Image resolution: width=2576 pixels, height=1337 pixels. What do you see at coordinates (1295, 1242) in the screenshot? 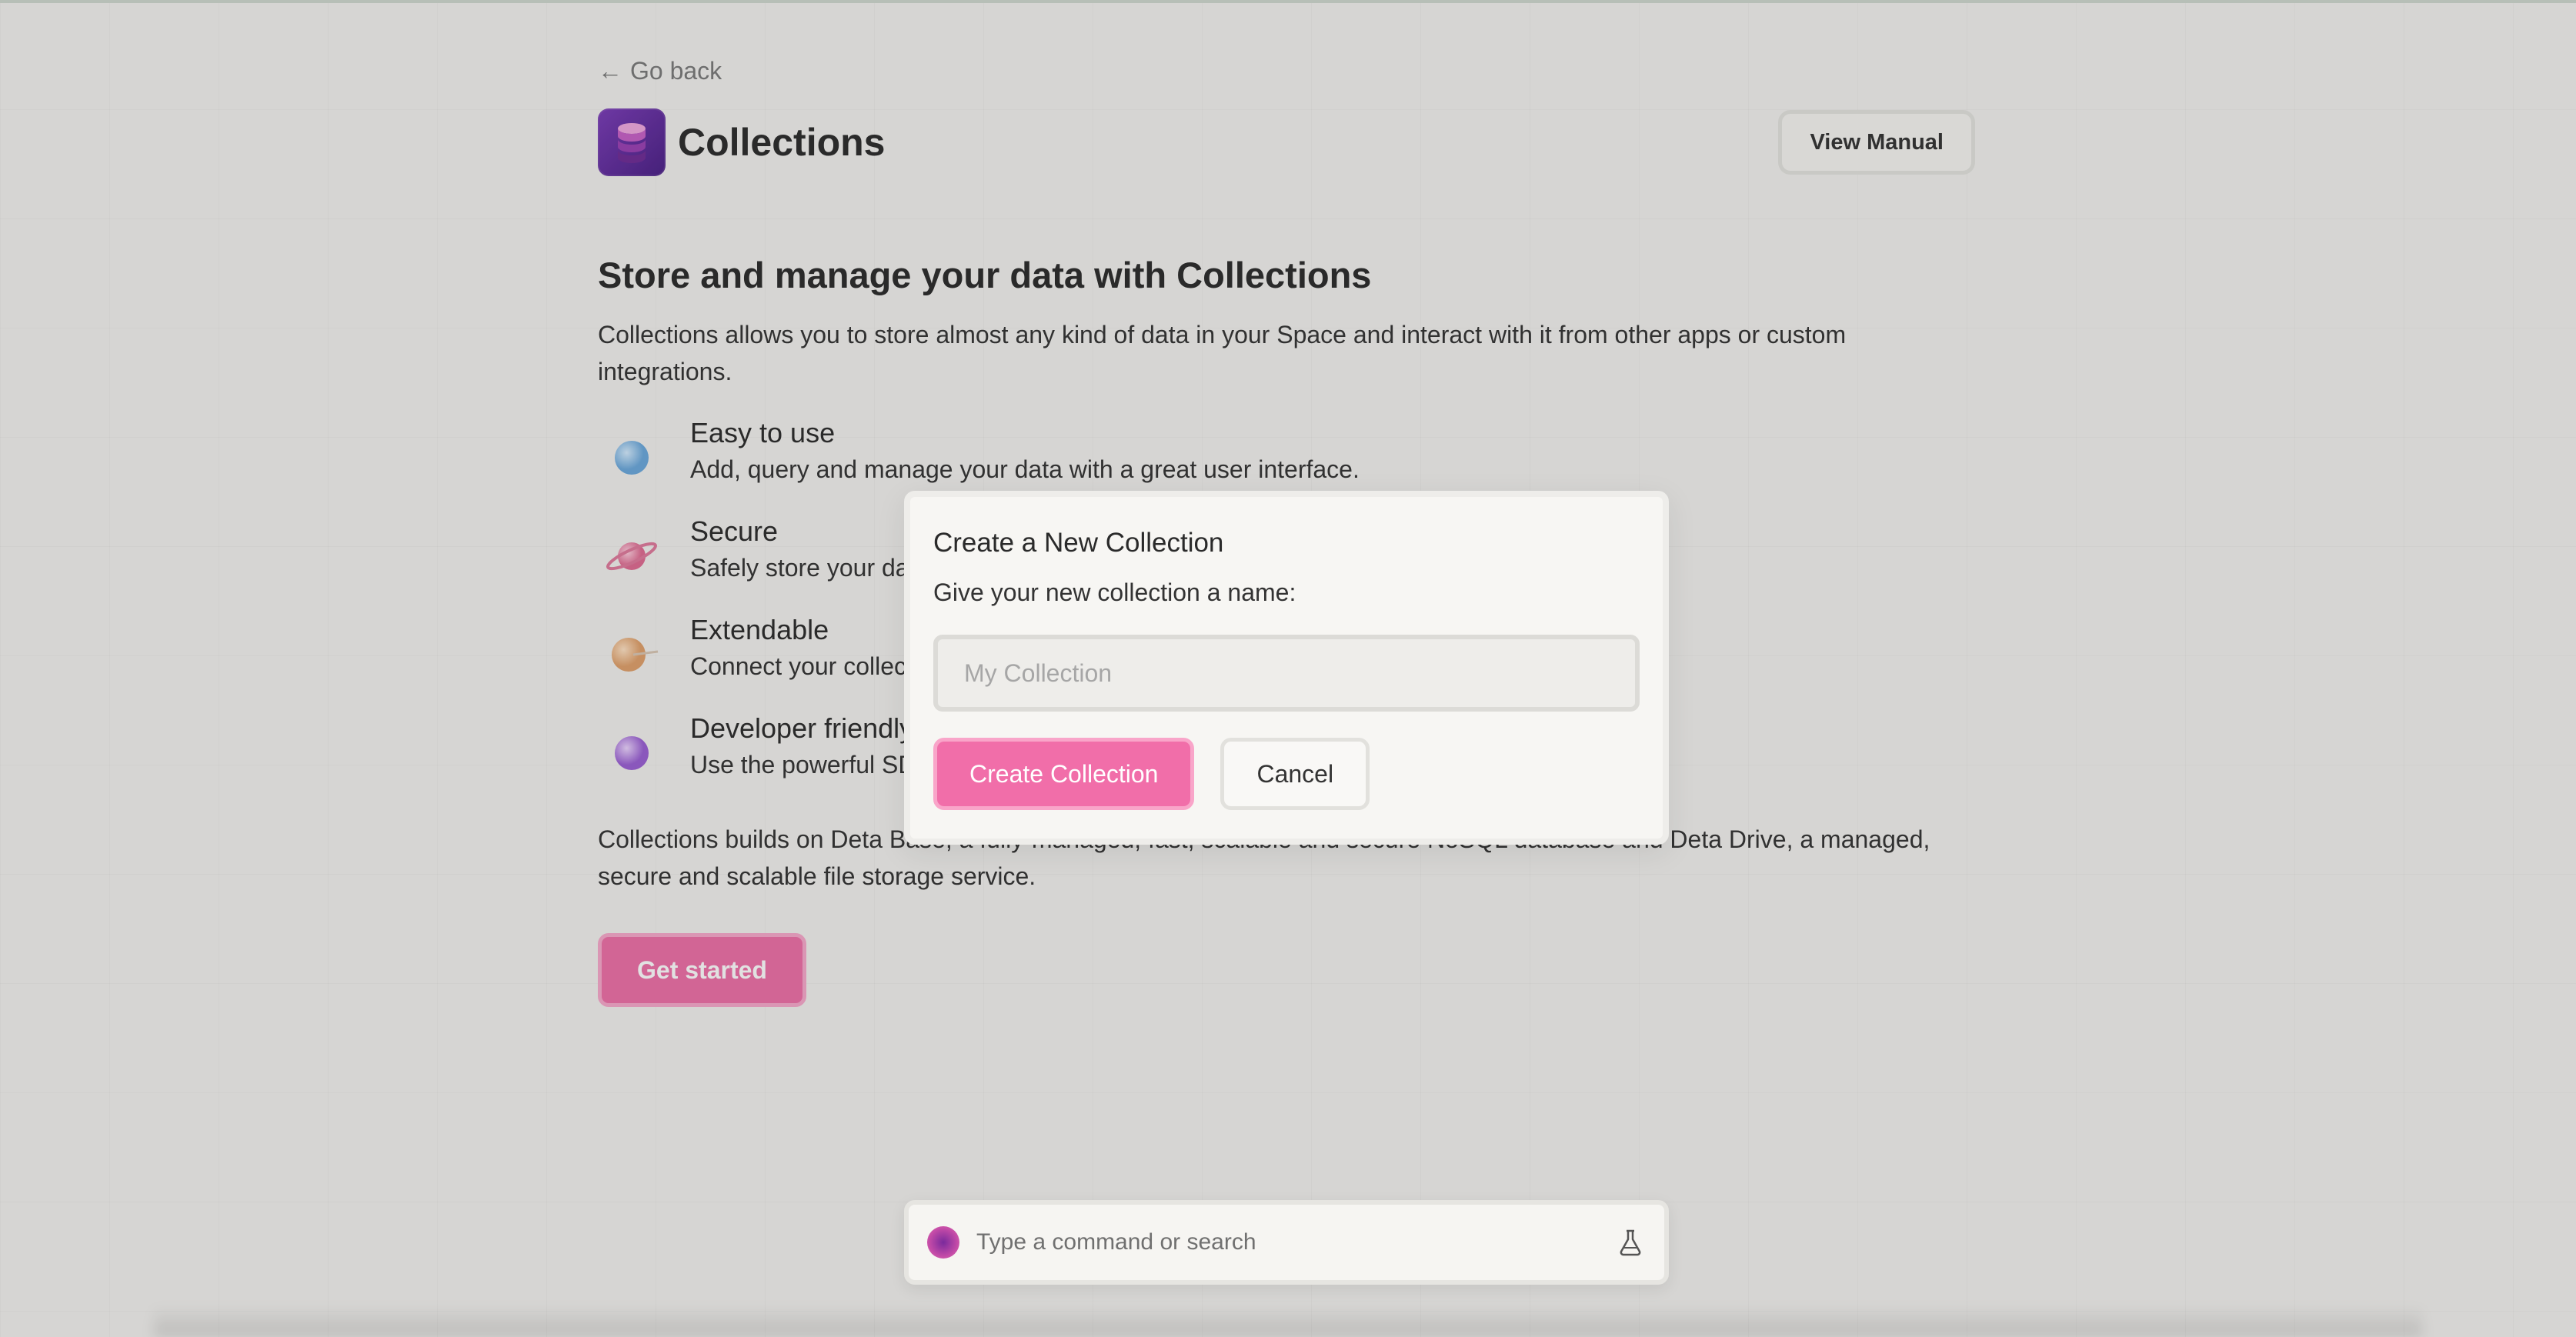
I see `command-search-input` at bounding box center [1295, 1242].